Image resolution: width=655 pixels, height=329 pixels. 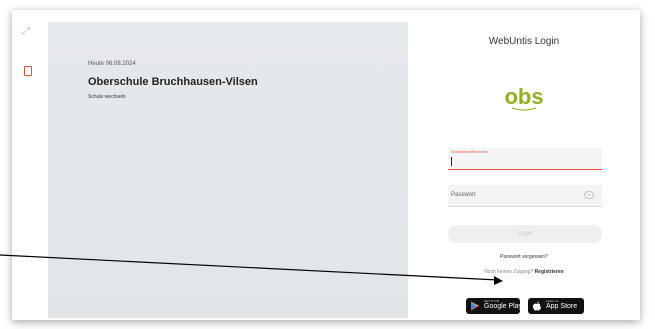 I want to click on text-cursor, so click(x=451, y=161).